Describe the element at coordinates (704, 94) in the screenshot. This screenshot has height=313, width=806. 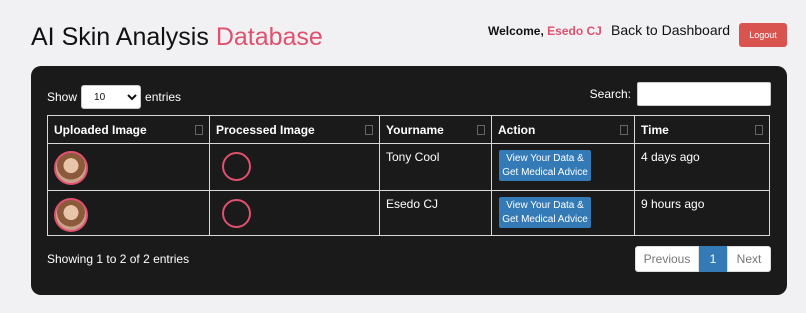
I see `search-input` at that location.